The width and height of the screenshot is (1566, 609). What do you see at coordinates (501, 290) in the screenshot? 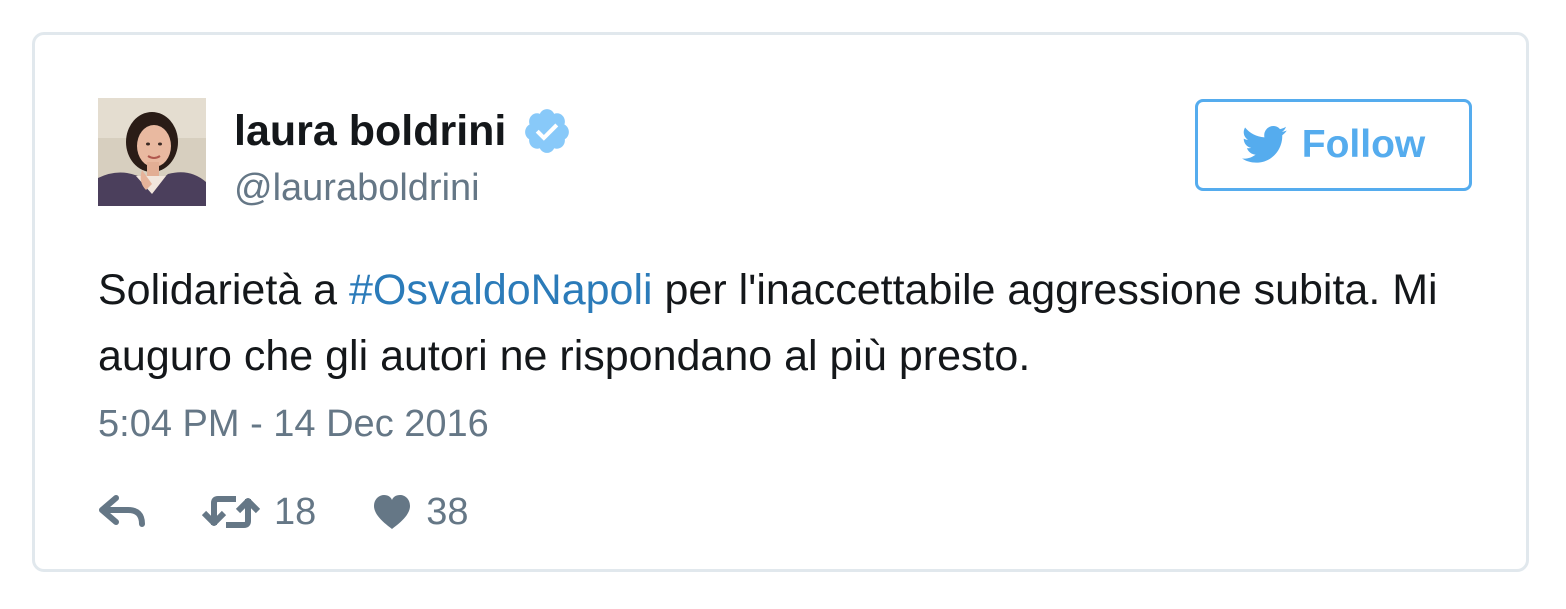
I see `hashtag-link: #OsvaldoNapoli` at bounding box center [501, 290].